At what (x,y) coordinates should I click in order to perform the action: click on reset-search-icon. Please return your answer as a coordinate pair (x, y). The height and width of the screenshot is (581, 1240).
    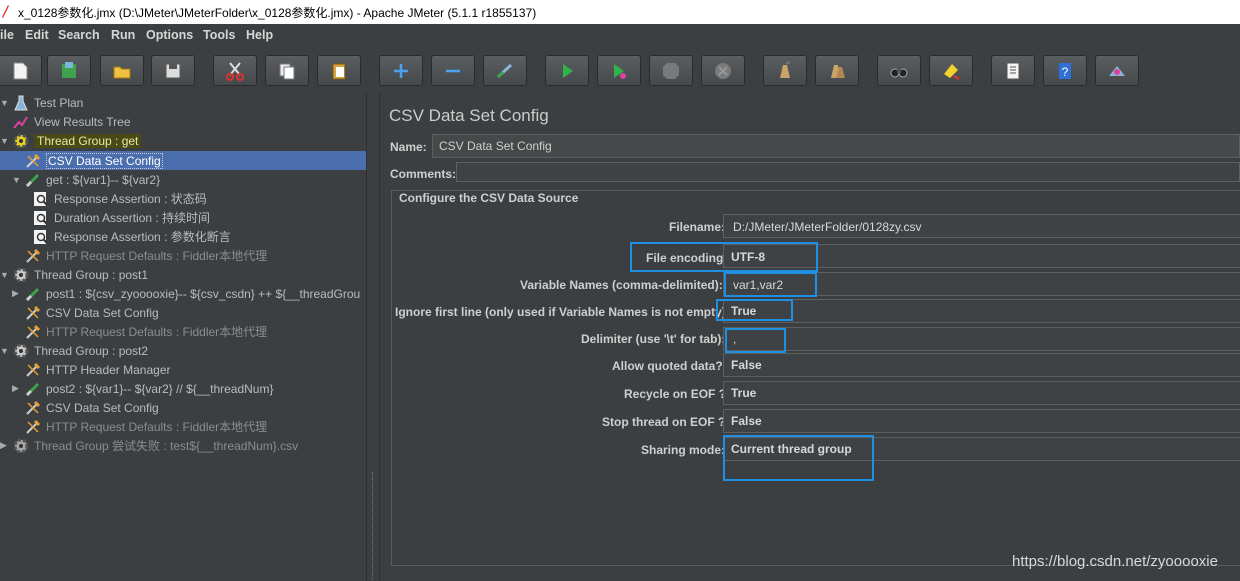
    Looking at the image, I should click on (952, 71).